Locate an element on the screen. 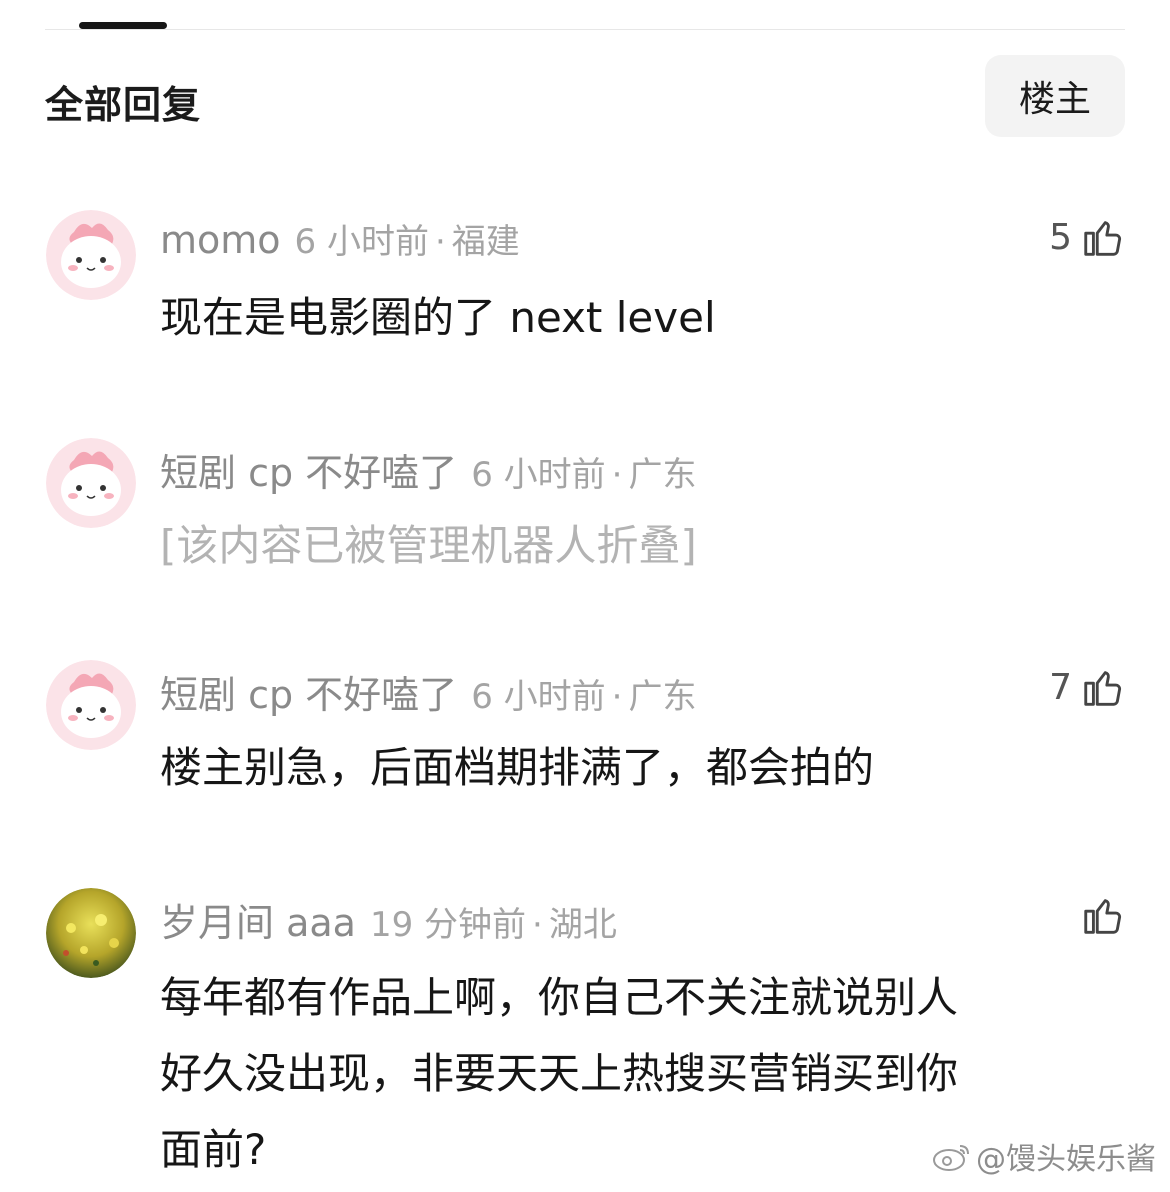 The width and height of the screenshot is (1170, 1192). watermark: @馒头娱乐酱 is located at coordinates (1044, 1156).